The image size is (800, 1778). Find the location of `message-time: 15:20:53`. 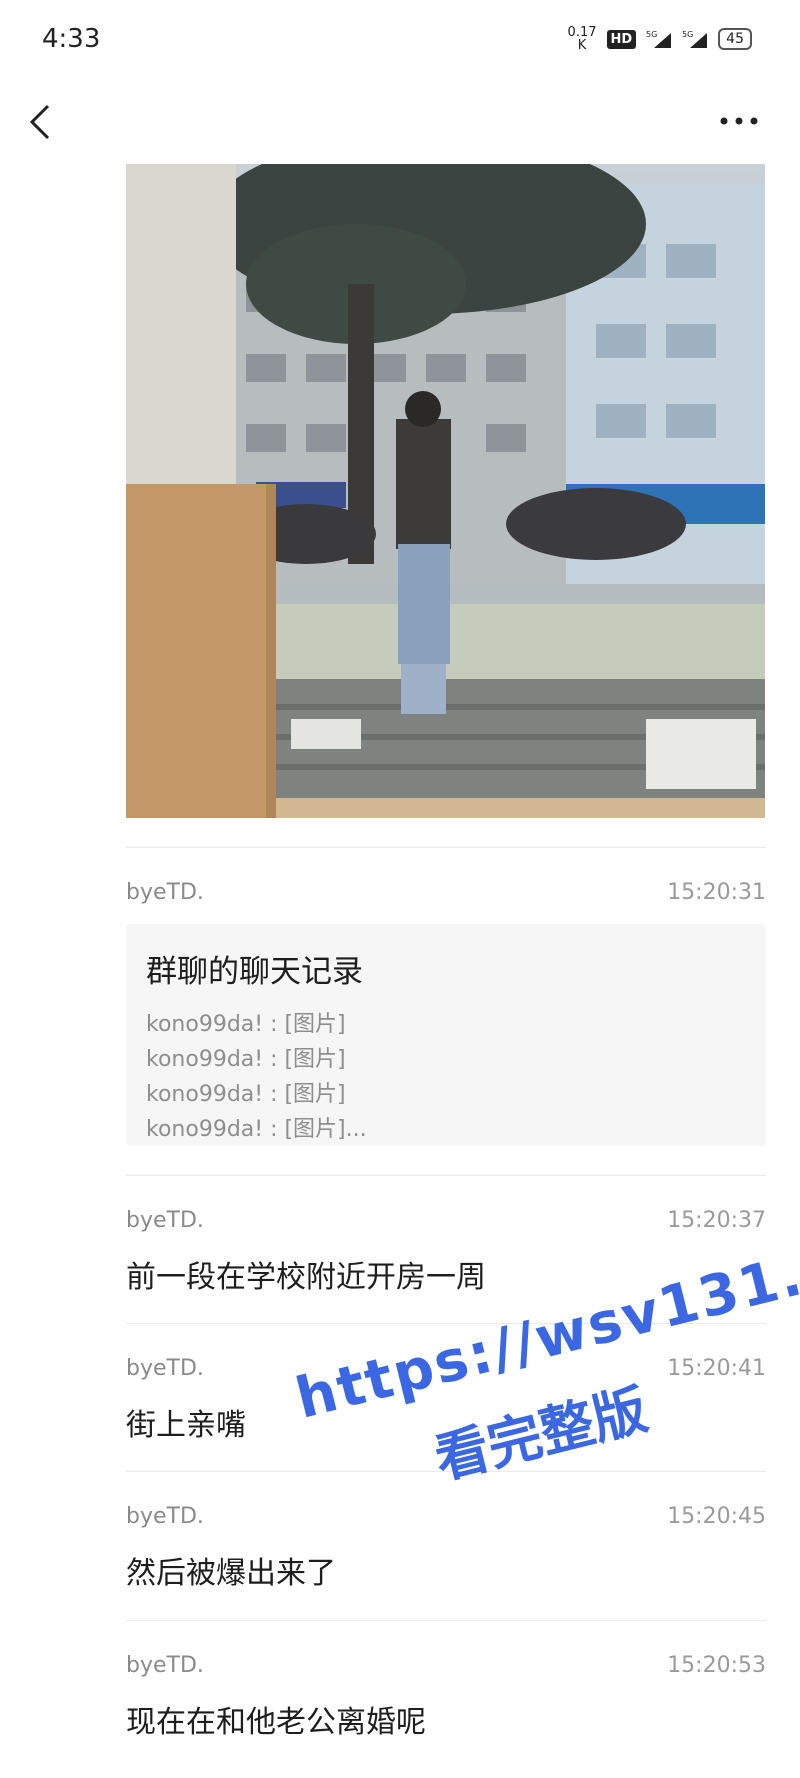

message-time: 15:20:53 is located at coordinates (716, 1665).